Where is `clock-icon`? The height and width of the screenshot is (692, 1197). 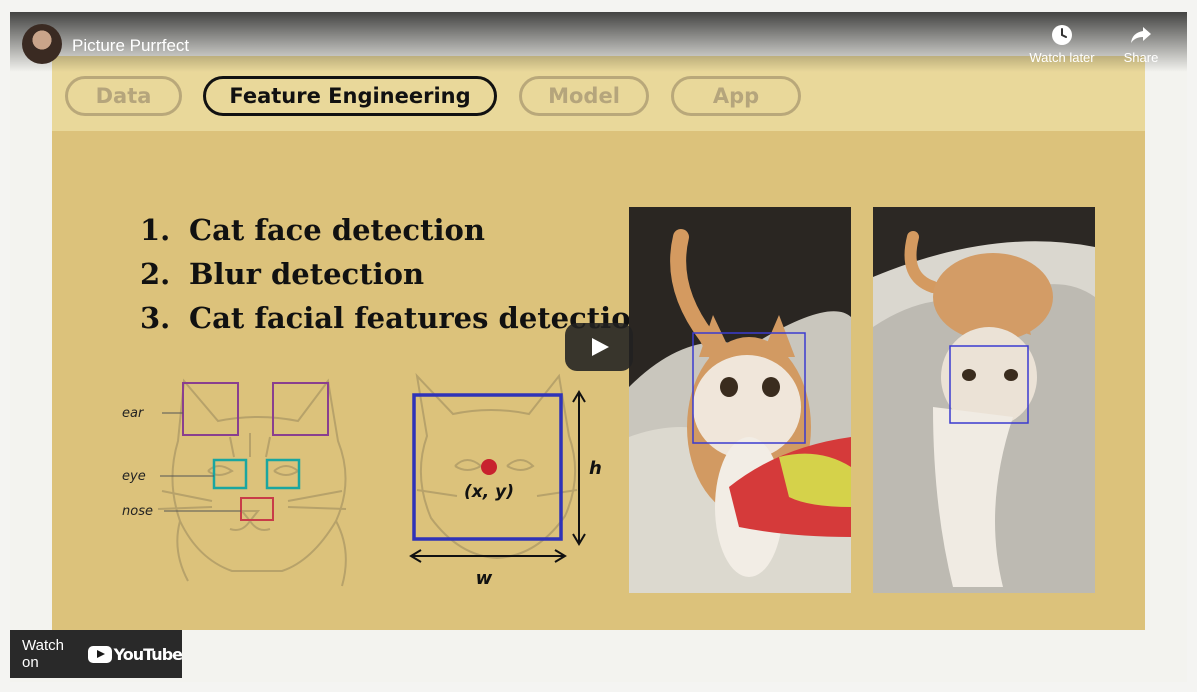
clock-icon is located at coordinates (1062, 35).